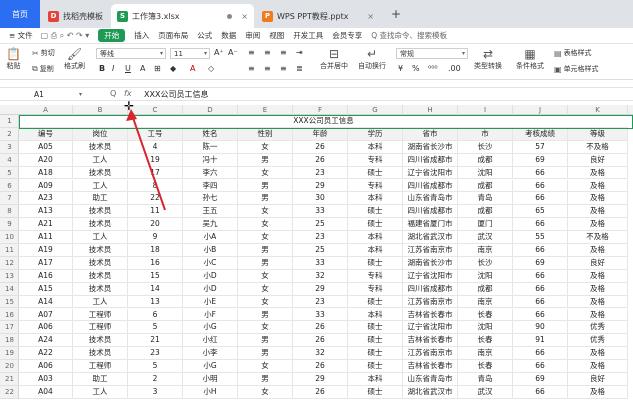 Image resolution: width=633 pixels, height=400 pixels. Describe the element at coordinates (21, 35) in the screenshot. I see `file-menu: ≡ 文件` at that location.